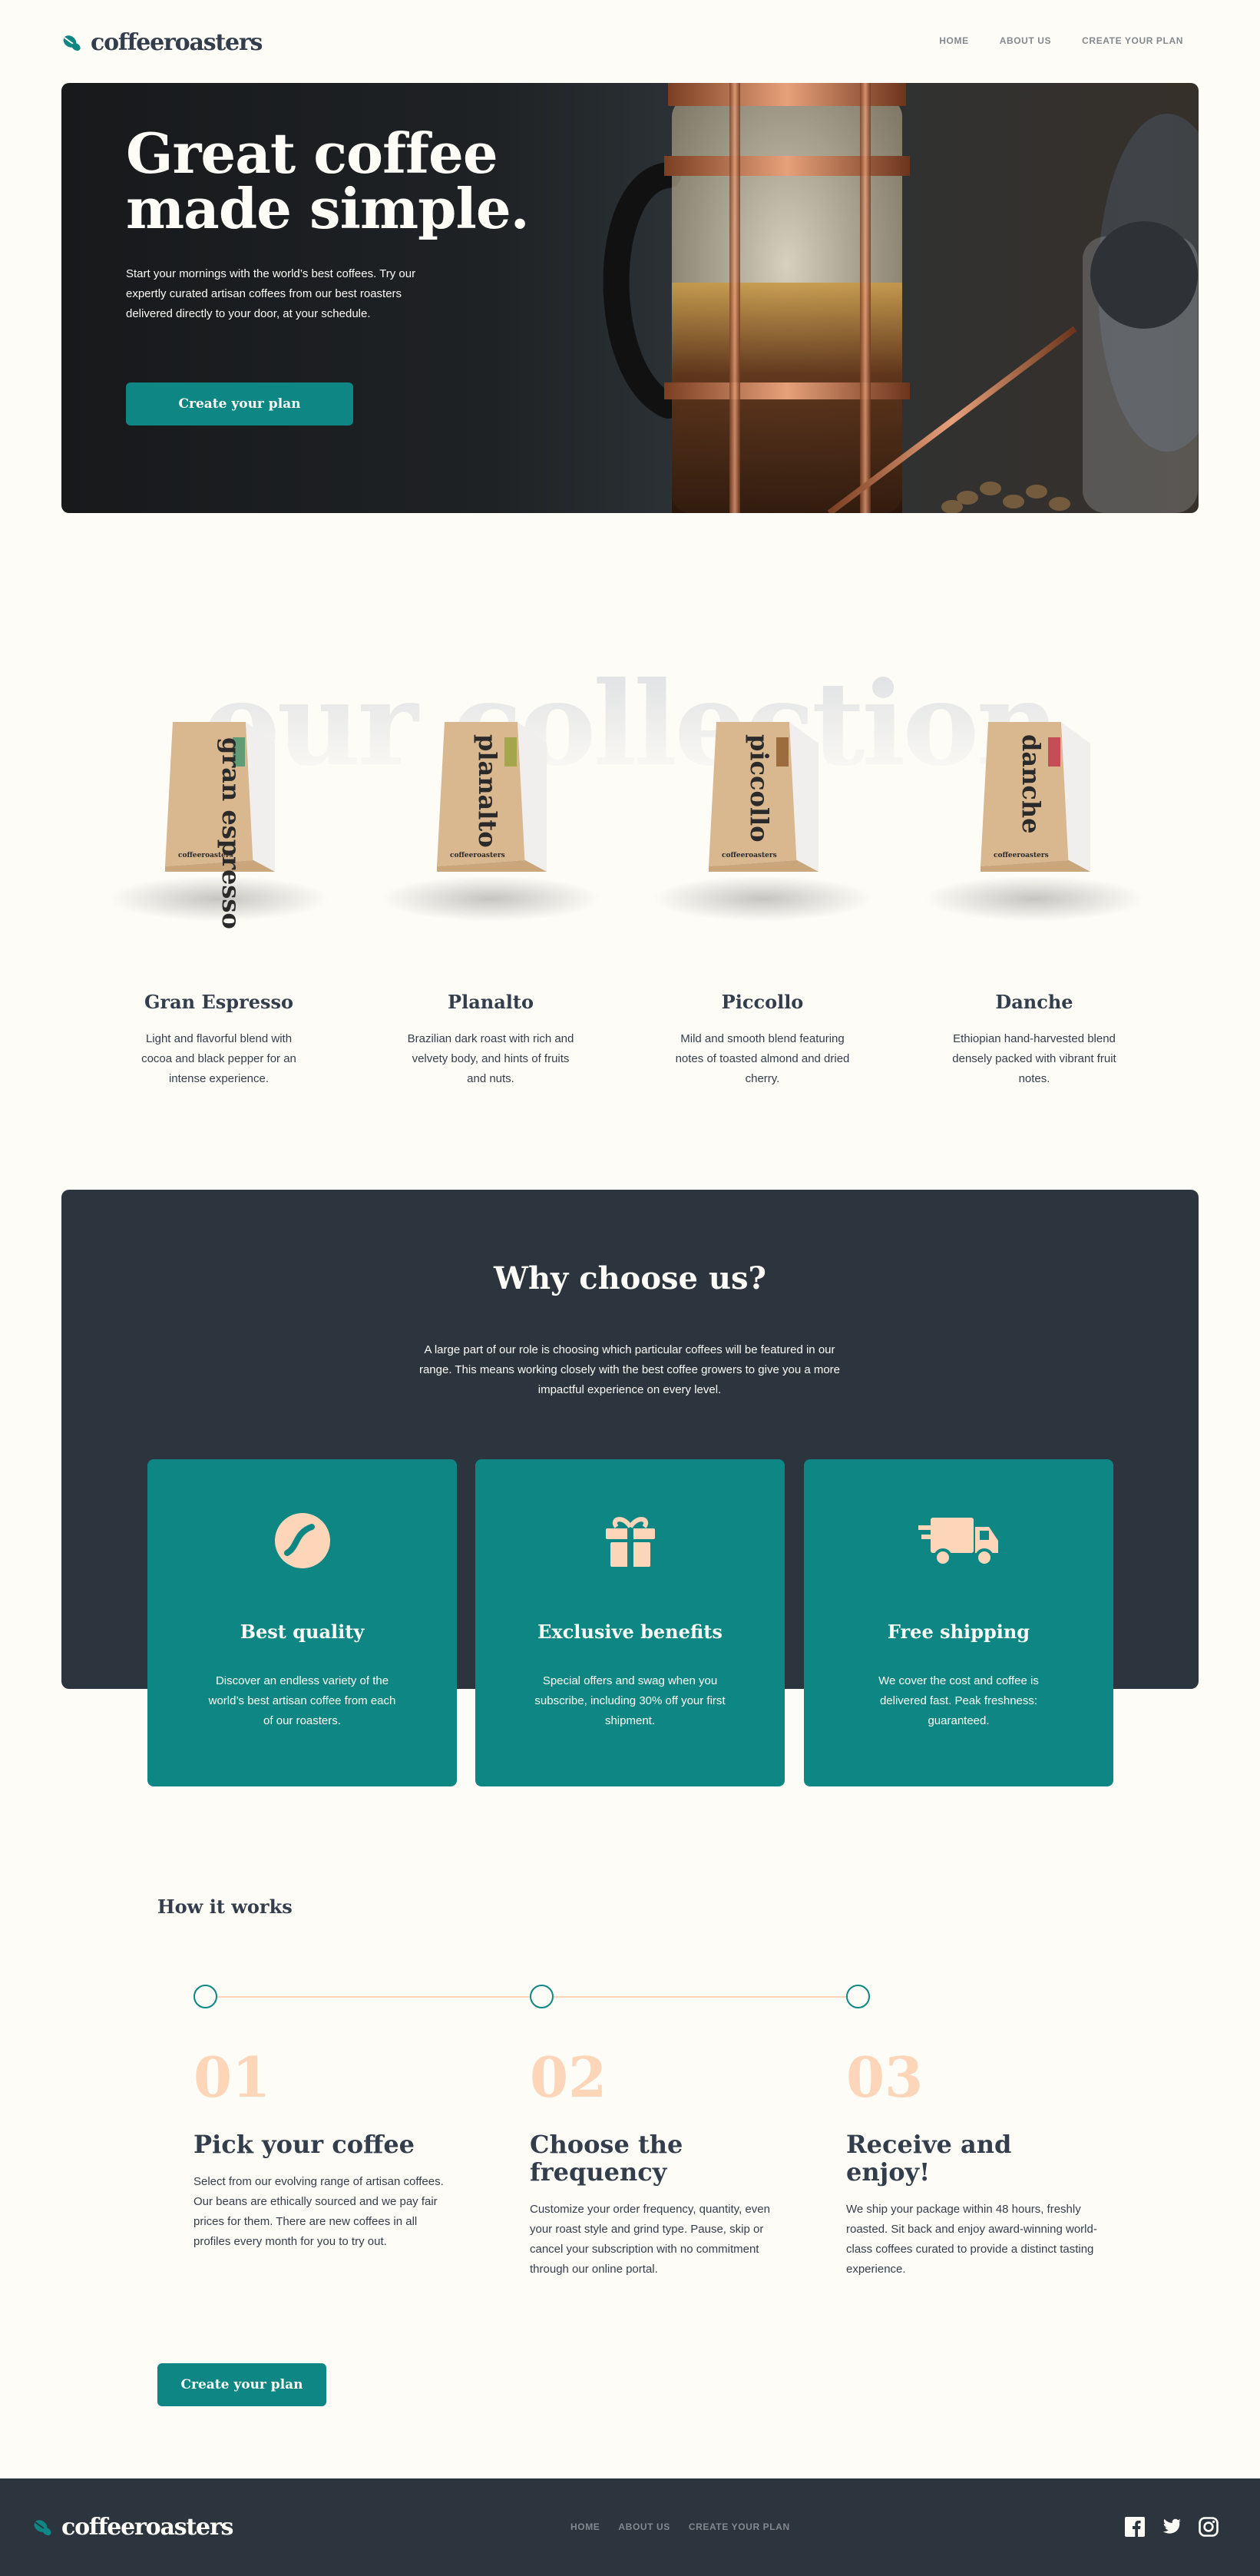  Describe the element at coordinates (569, 2077) in the screenshot. I see `step-number: 02` at that location.